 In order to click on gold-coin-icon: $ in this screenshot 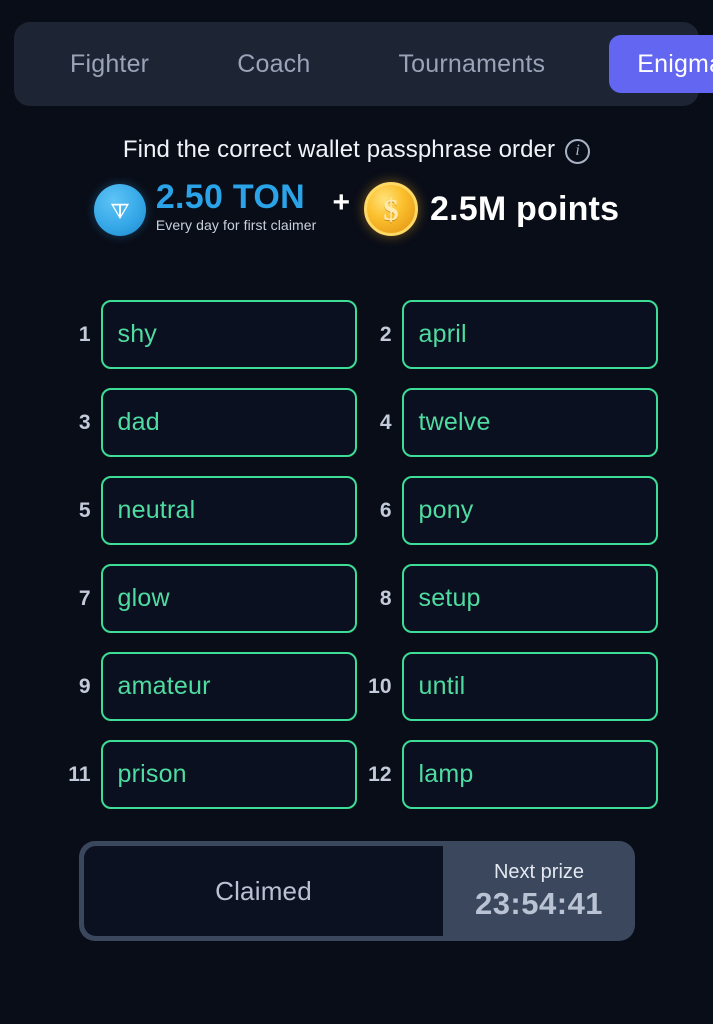, I will do `click(390, 209)`.